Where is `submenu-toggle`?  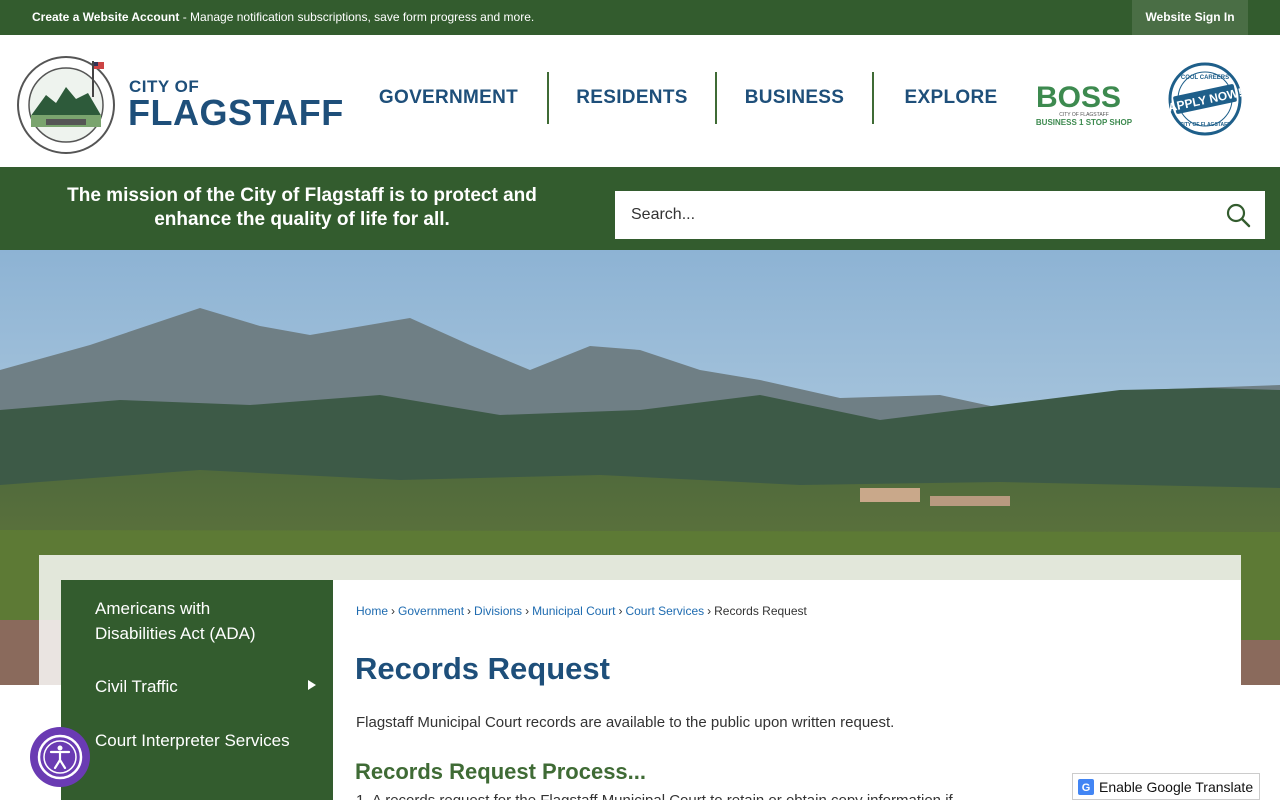
submenu-toggle is located at coordinates (312, 684).